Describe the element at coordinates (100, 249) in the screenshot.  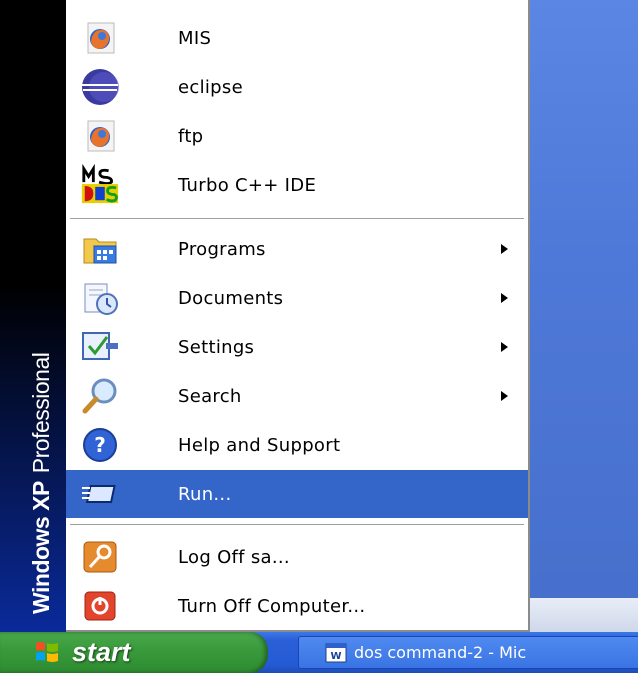
I see `programs-folder-icon` at that location.